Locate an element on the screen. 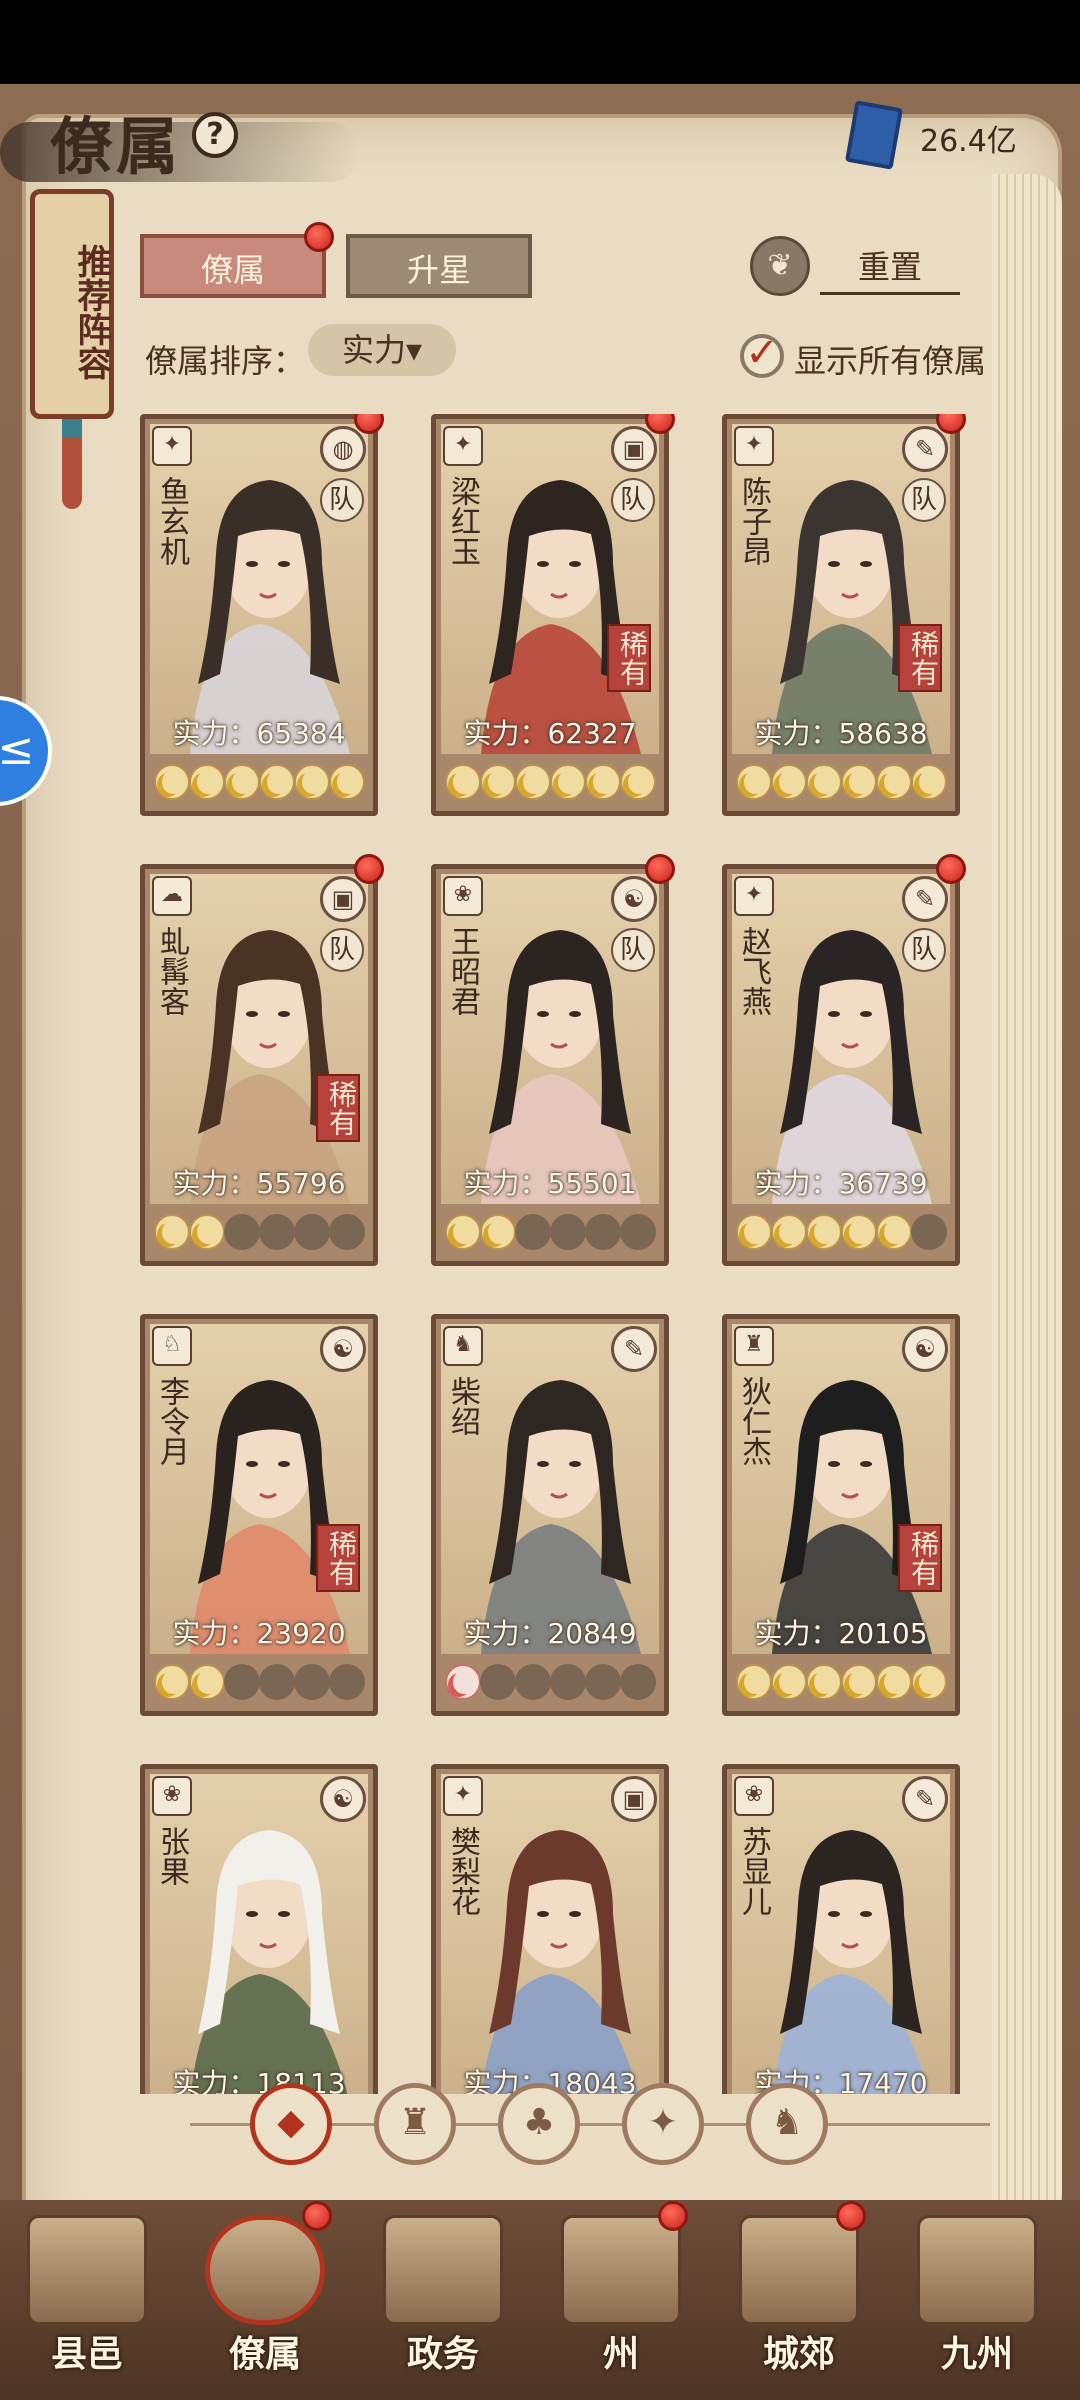 This screenshot has width=1080, height=2400. power-value: 实力：62327 is located at coordinates (550, 733).